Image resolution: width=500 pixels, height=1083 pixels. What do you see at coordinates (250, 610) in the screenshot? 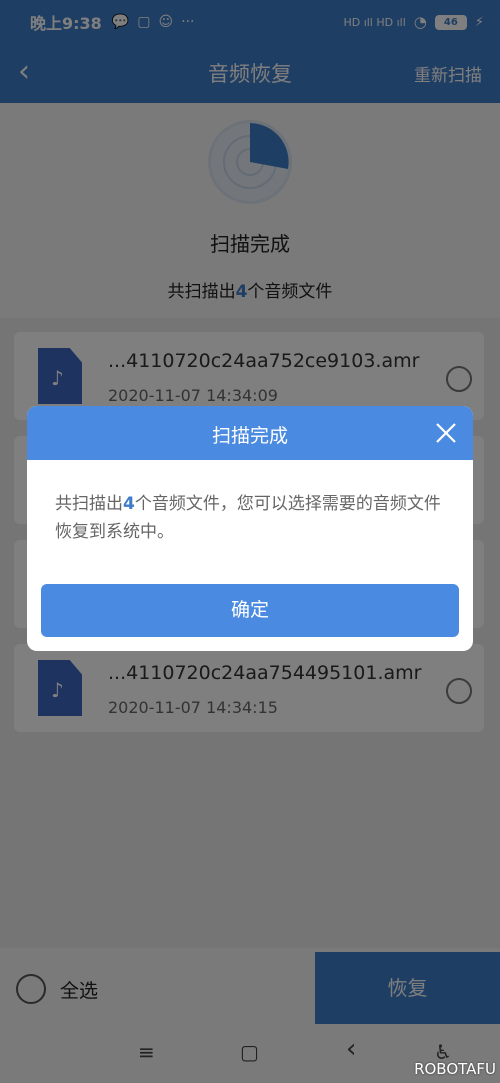
I see `ok-button: 确定` at bounding box center [250, 610].